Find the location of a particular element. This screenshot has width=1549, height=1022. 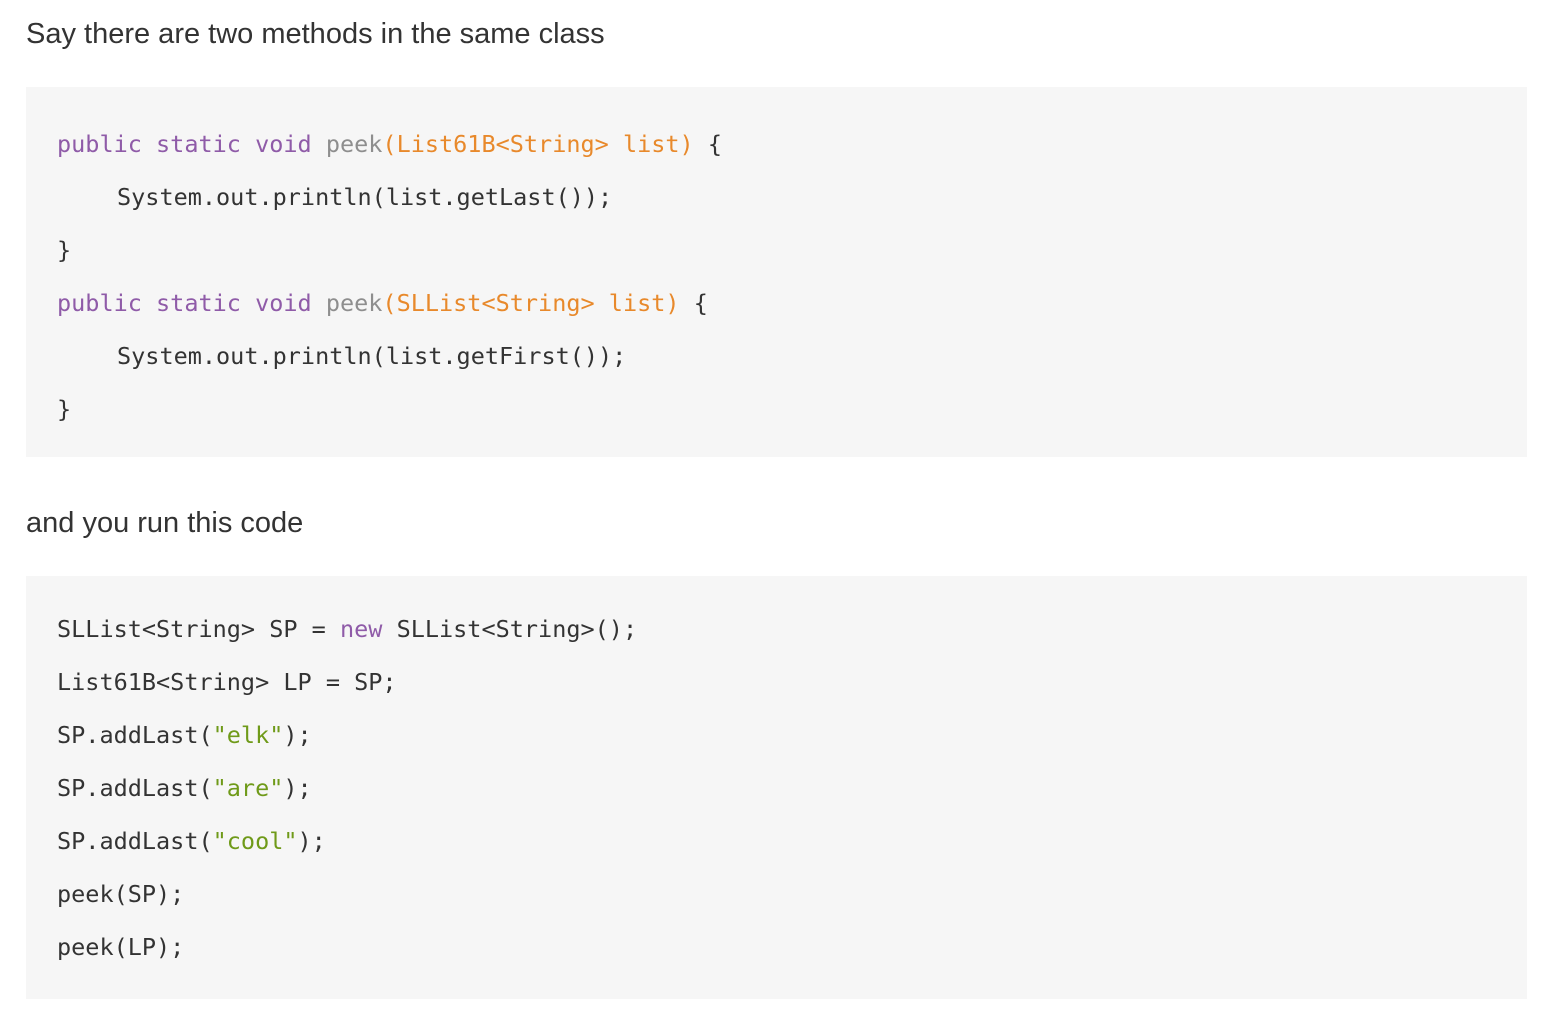

code-text: SLList<String>(); is located at coordinates (510, 629).